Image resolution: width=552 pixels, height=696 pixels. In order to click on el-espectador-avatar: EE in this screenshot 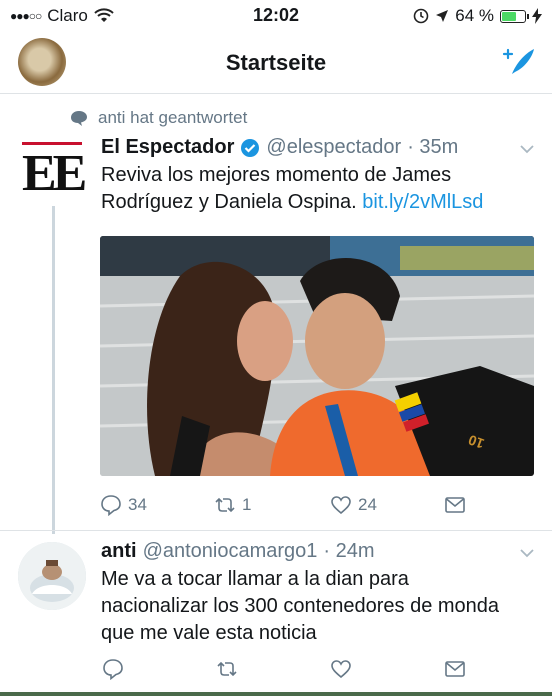, I will do `click(54, 173)`.